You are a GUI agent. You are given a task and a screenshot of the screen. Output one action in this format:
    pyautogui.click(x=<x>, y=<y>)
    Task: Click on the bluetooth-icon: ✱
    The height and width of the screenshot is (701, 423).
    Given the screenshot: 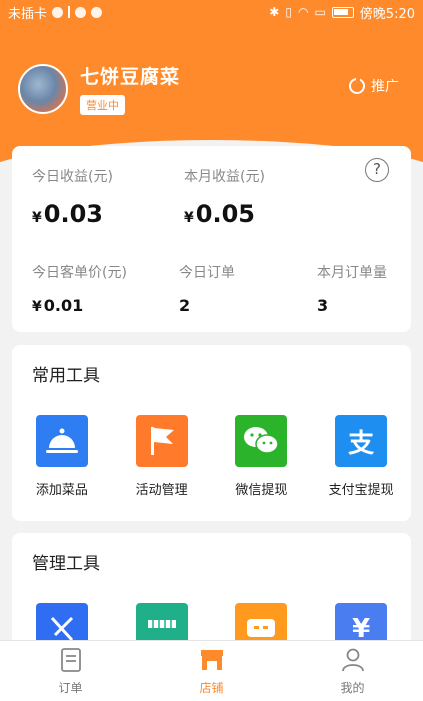 What is the action you would take?
    pyautogui.click(x=274, y=12)
    